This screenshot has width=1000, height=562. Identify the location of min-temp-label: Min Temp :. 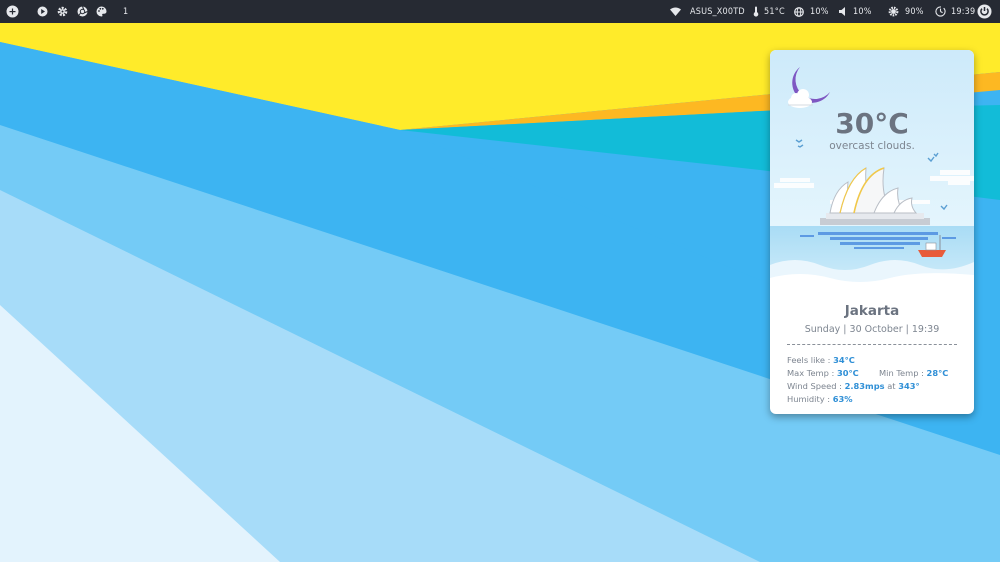
(903, 373).